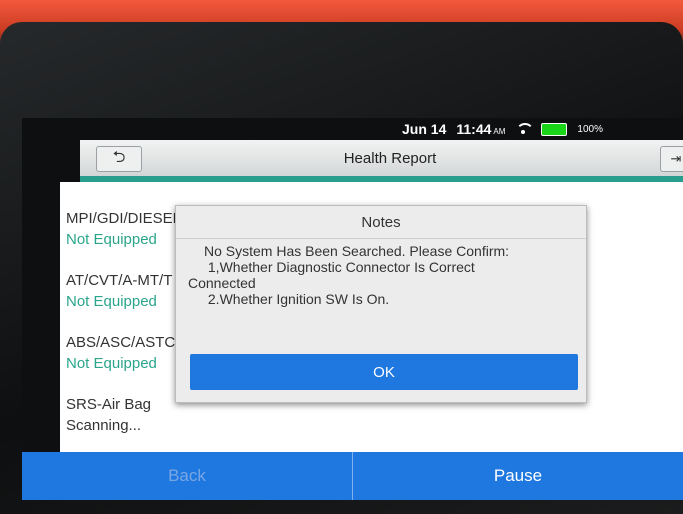 This screenshot has height=514, width=683. Describe the element at coordinates (222, 283) in the screenshot. I see `dialog-line: Connected` at that location.